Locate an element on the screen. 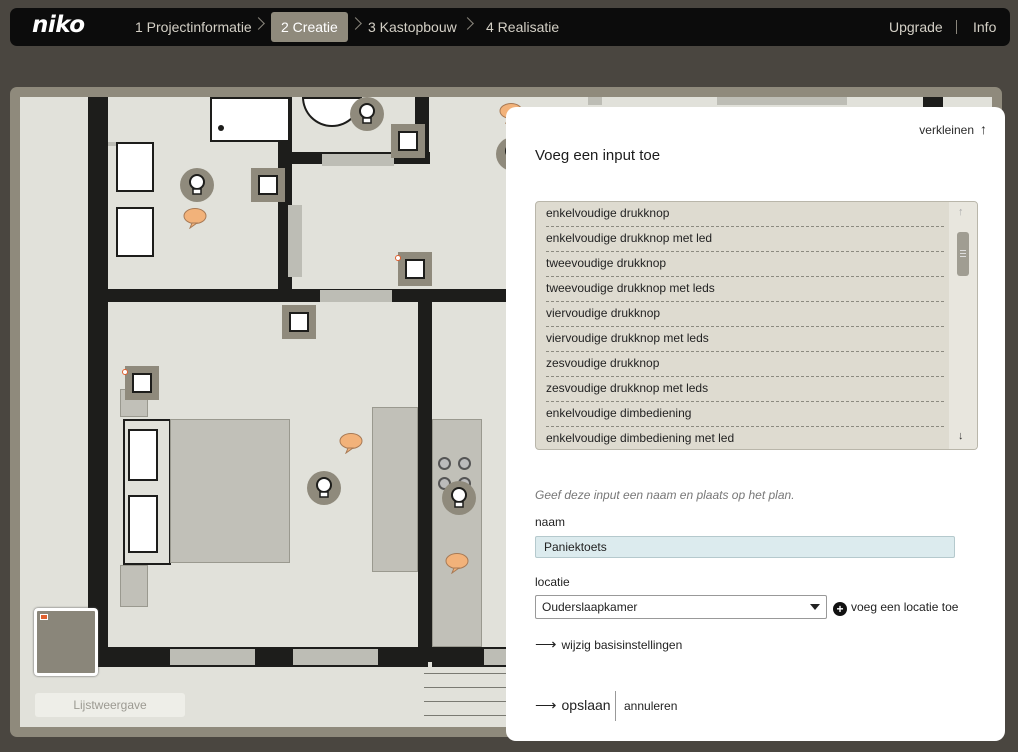 Image resolution: width=1018 pixels, height=752 pixels. list-item: viervoudige drukknop is located at coordinates (745, 314).